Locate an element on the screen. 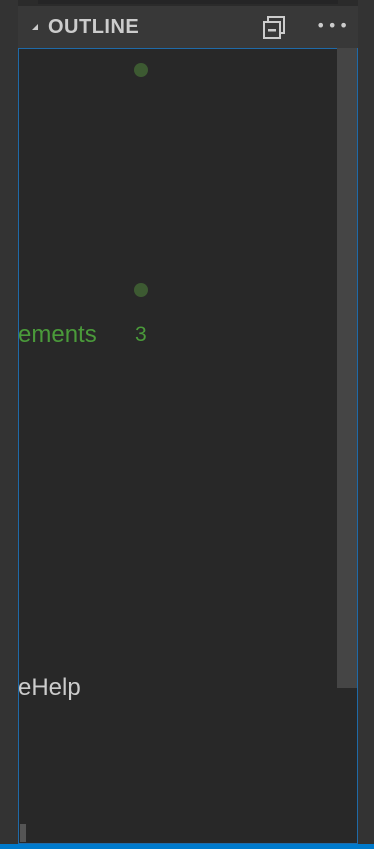 The image size is (374, 849). caret-down-icon is located at coordinates (35, 27).